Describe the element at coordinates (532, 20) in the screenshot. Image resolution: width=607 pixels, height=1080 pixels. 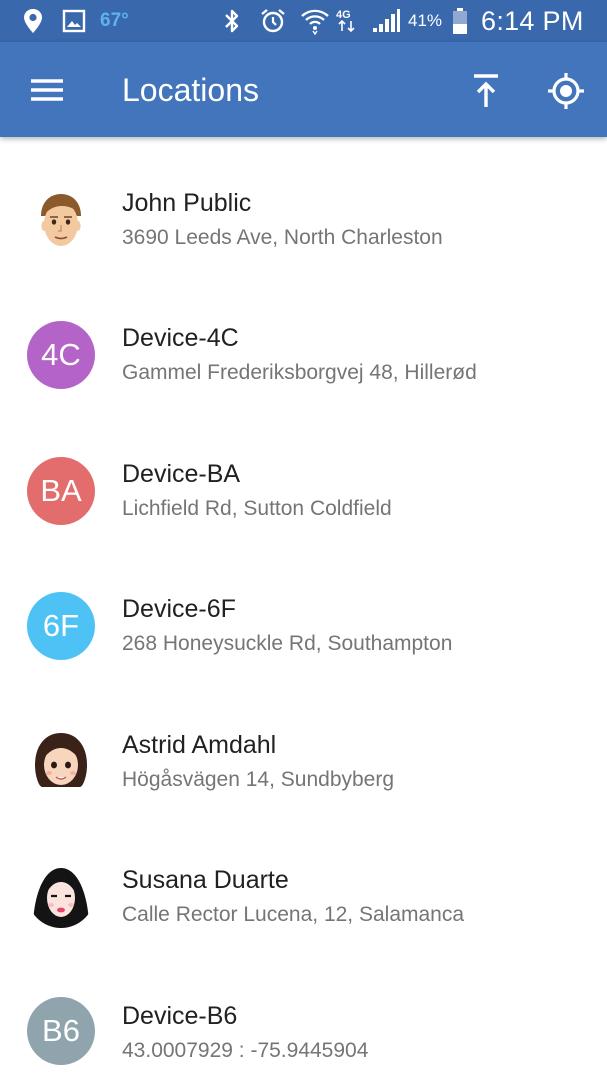
I see `clock: 6:14 PM` at that location.